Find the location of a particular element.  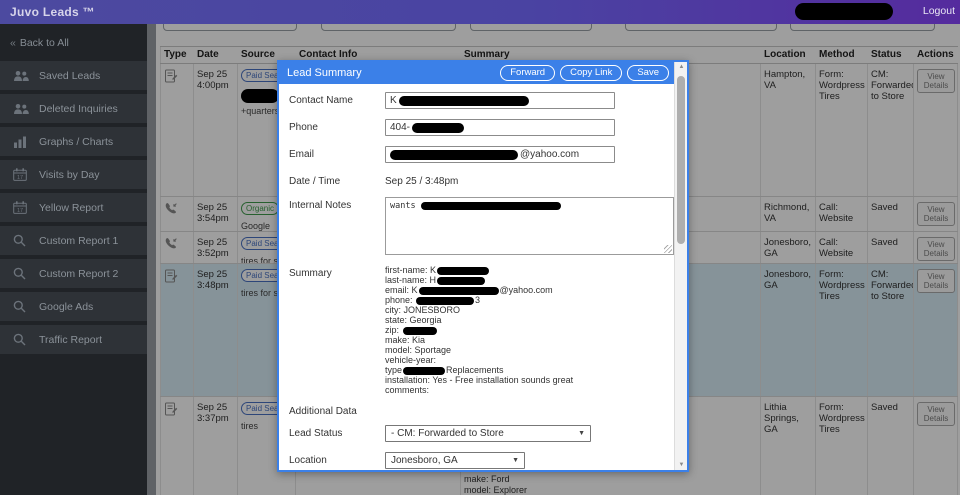

sidebar-item-custom-report-2: Custom Report 2 is located at coordinates (78, 273).